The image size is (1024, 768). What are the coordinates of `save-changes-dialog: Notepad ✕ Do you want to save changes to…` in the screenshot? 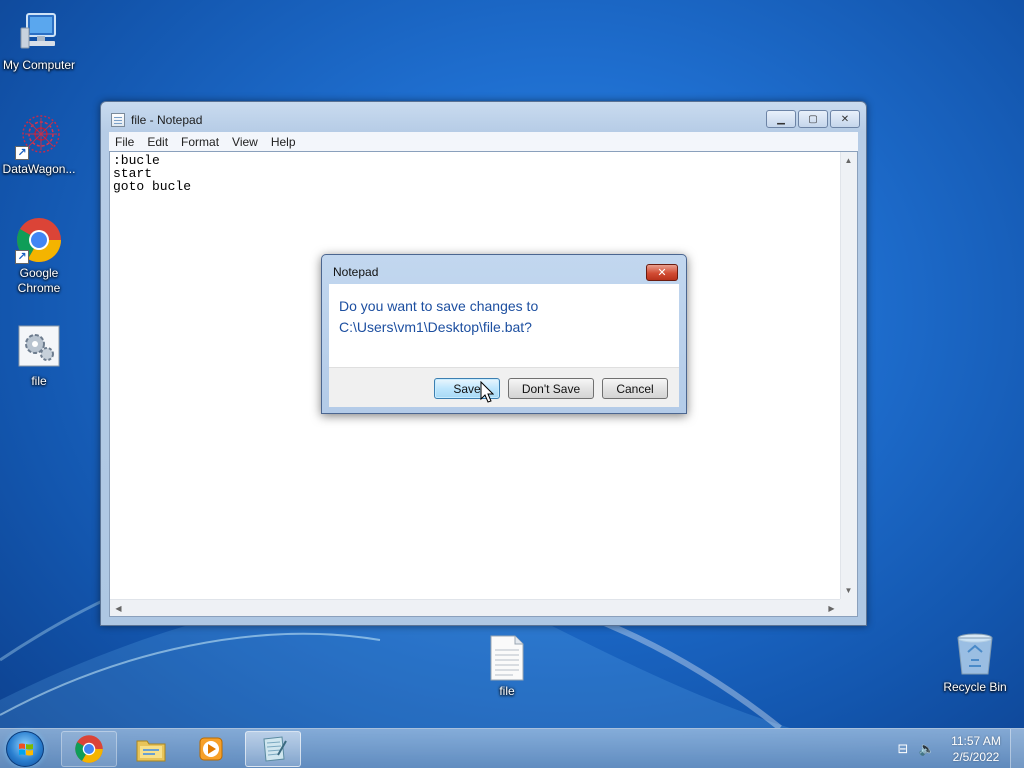 It's located at (504, 334).